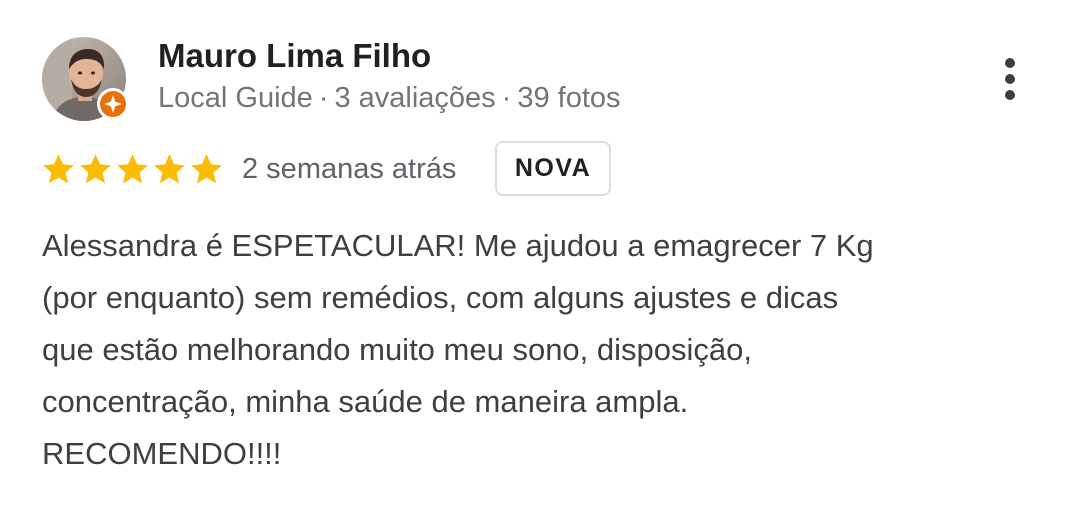 This screenshot has height=514, width=1080. I want to click on local-guide-badge-icon, so click(113, 104).